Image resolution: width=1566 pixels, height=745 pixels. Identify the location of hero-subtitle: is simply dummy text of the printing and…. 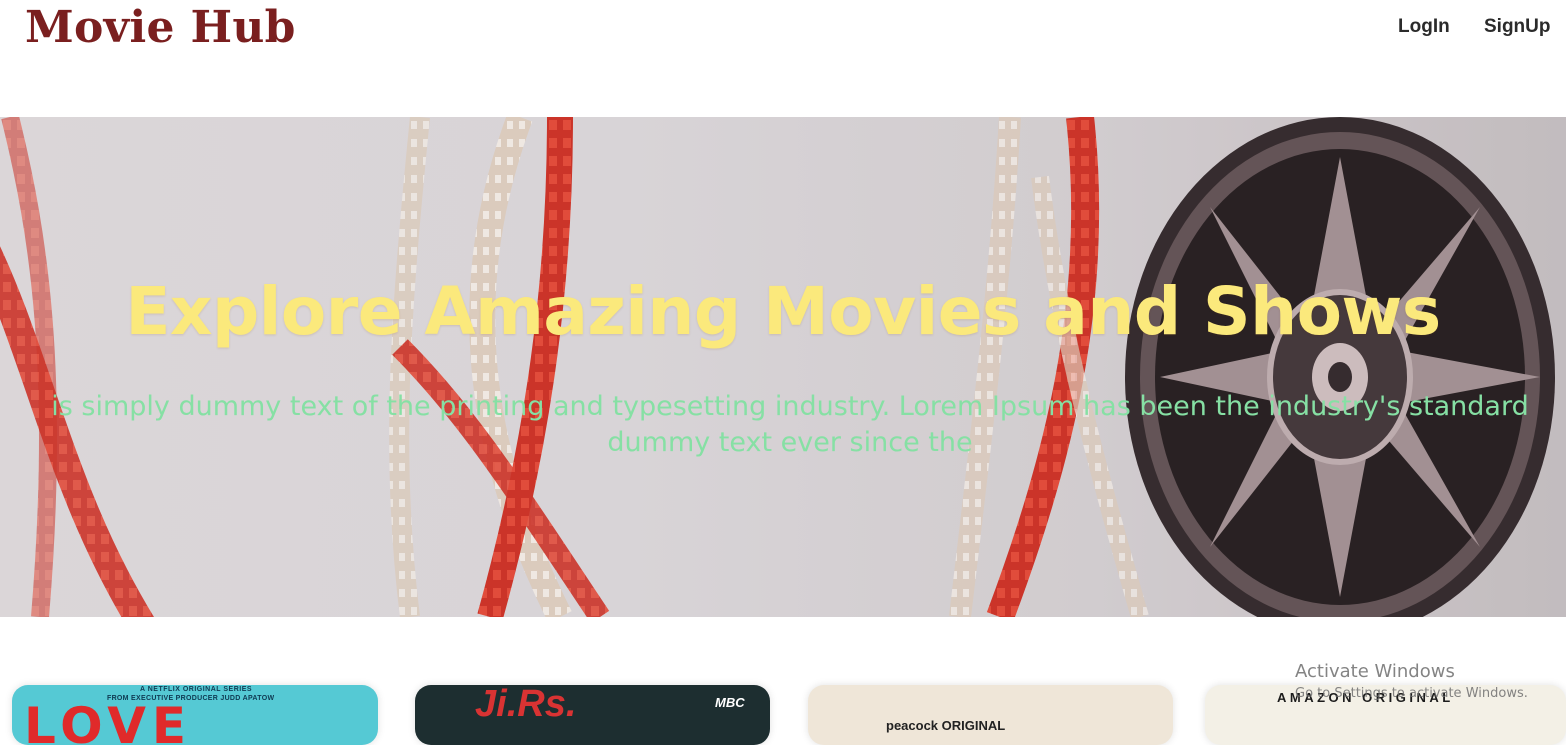
(790, 424).